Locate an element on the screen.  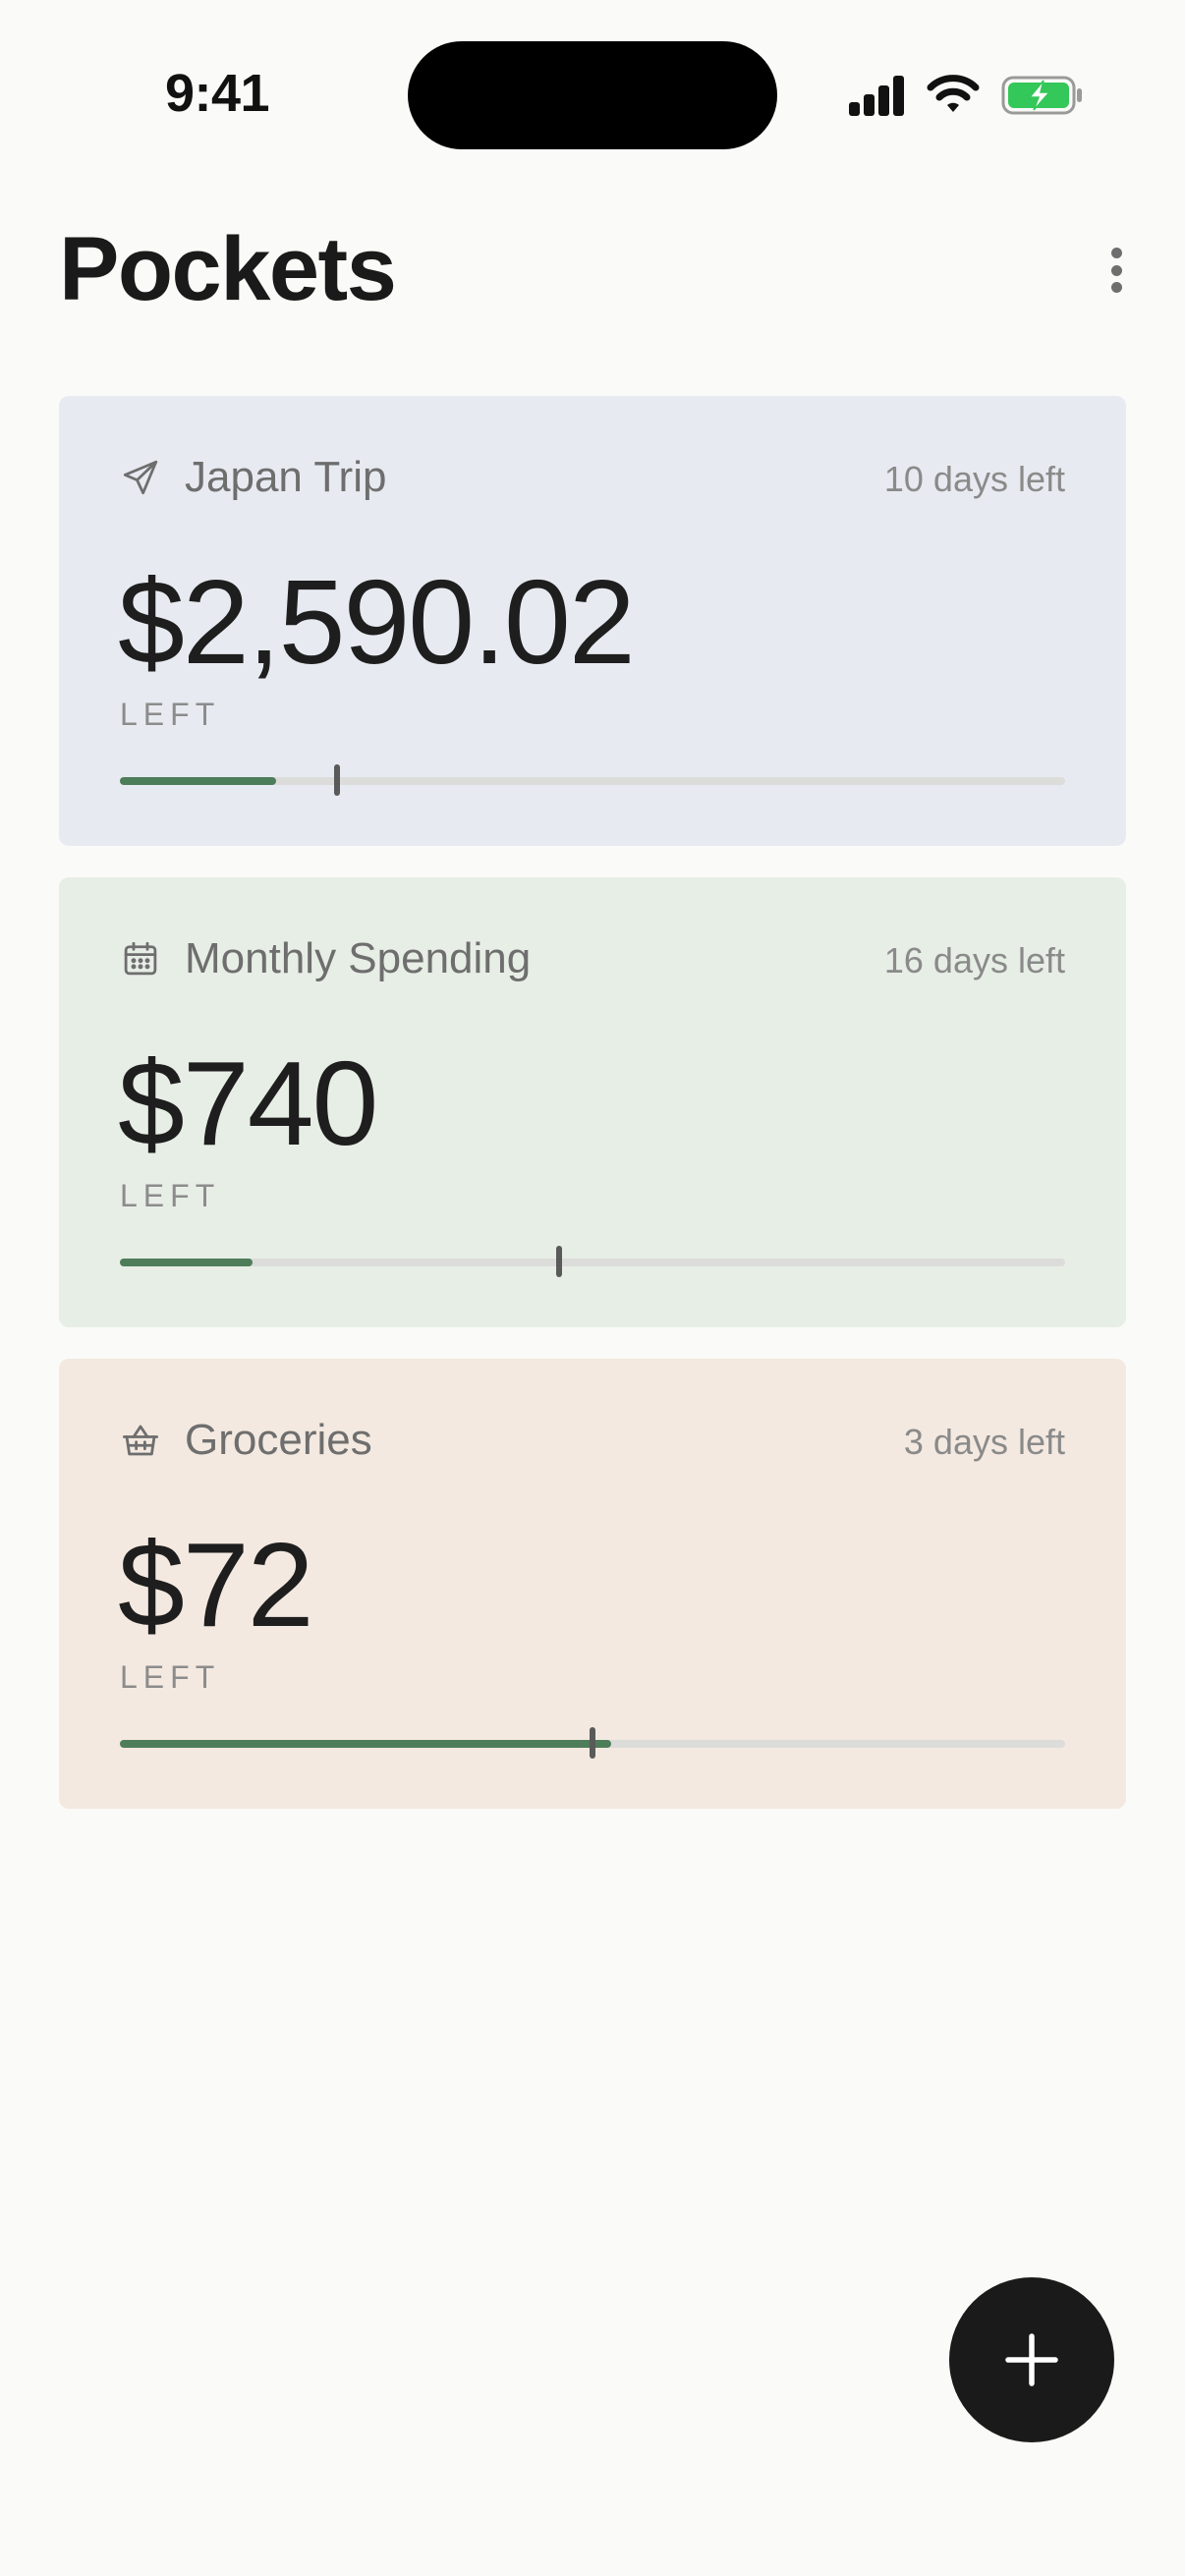
cellular-signal-icon is located at coordinates (877, 96).